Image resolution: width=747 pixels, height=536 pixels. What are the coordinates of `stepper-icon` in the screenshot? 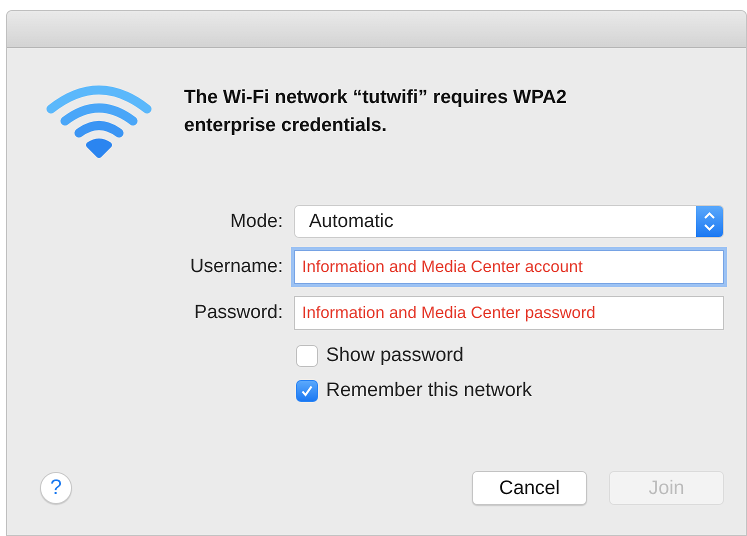 It's located at (709, 221).